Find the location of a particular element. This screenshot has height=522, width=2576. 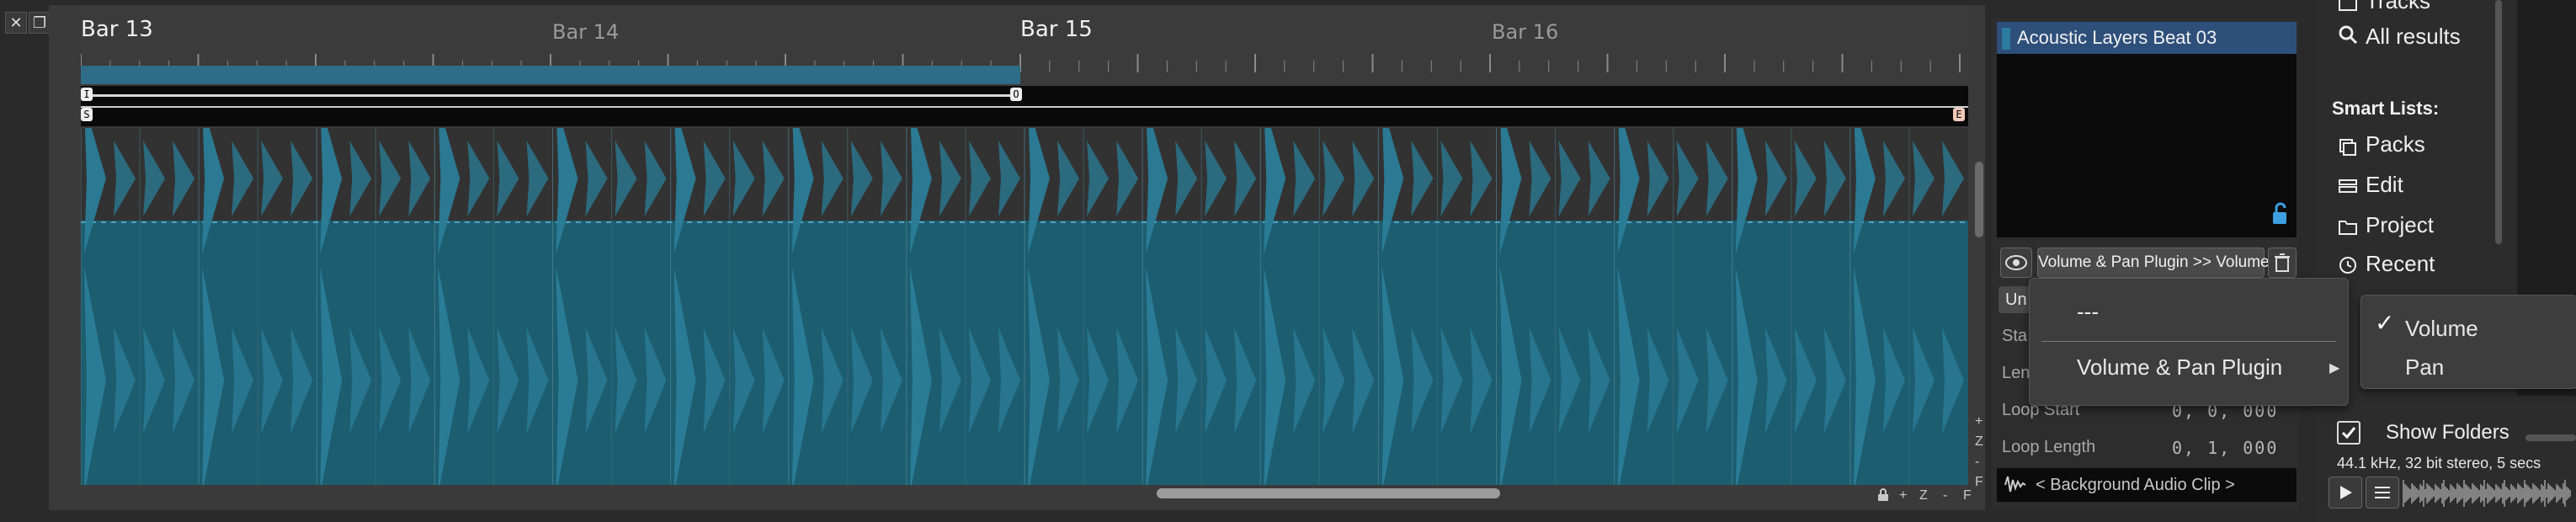

submenu-arrow-icon: ▶ is located at coordinates (2335, 368).